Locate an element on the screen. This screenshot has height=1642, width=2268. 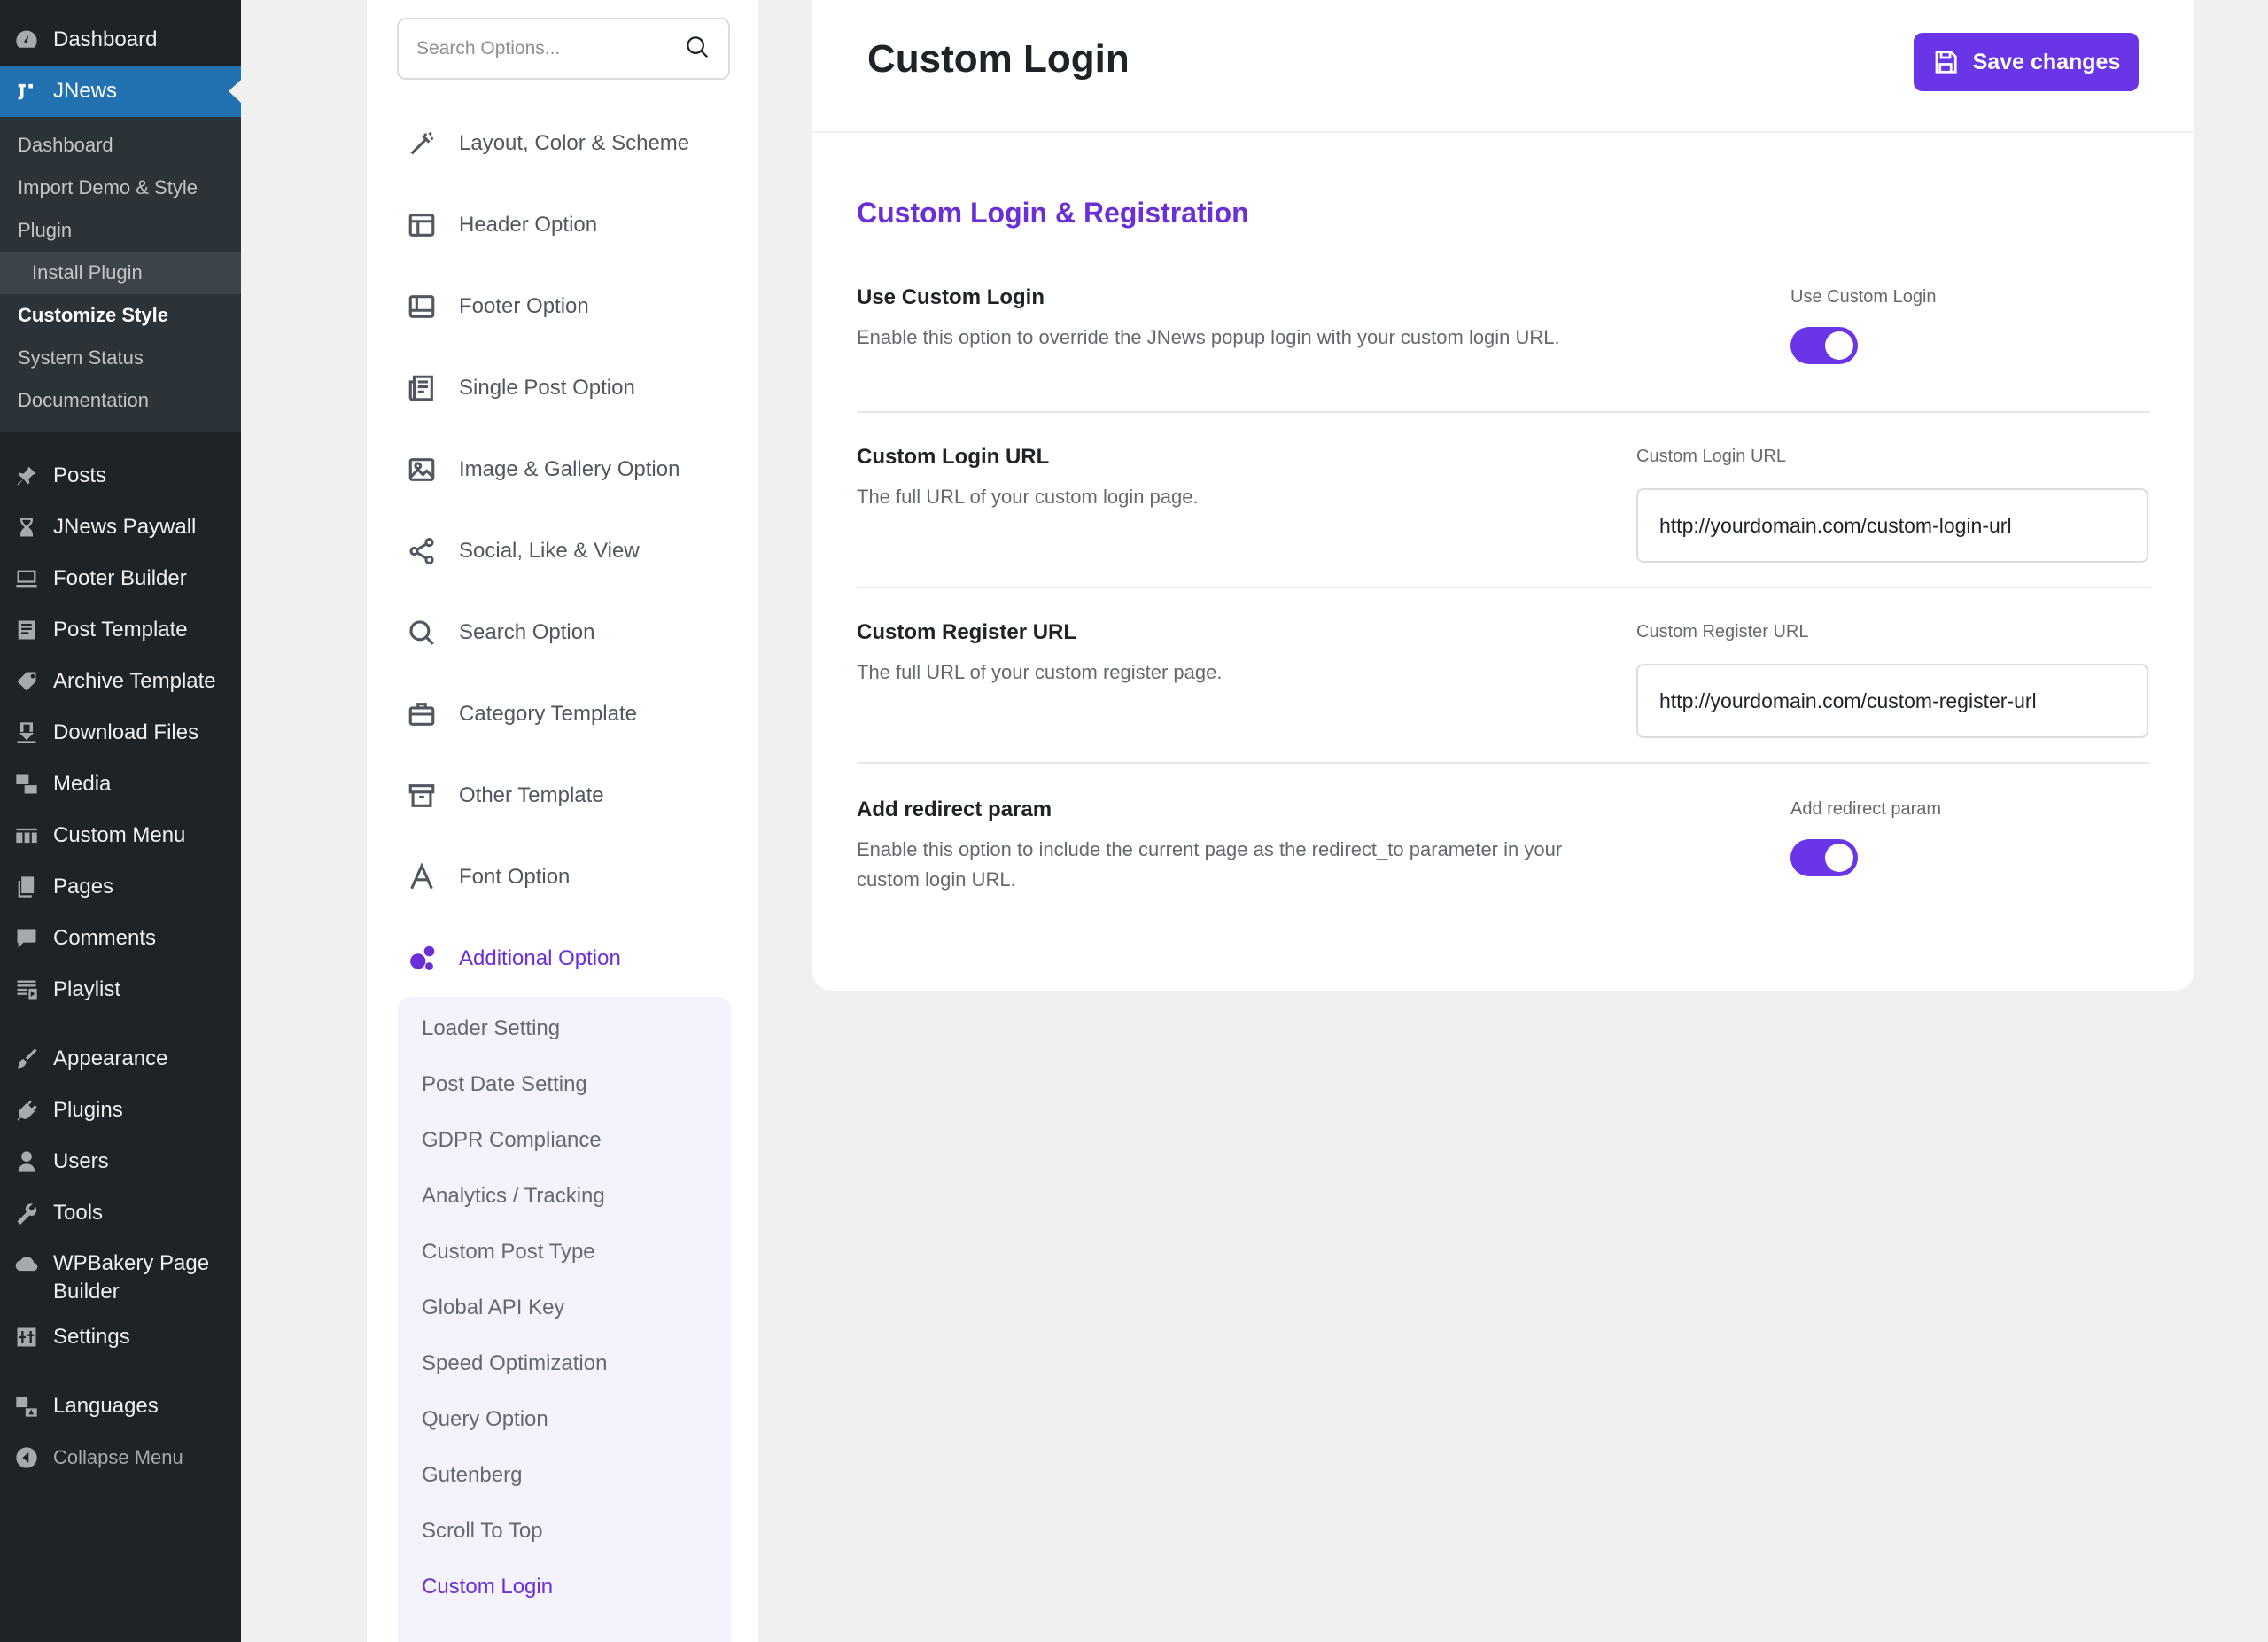
wp-menu-label: Custom Menu is located at coordinates (119, 835).